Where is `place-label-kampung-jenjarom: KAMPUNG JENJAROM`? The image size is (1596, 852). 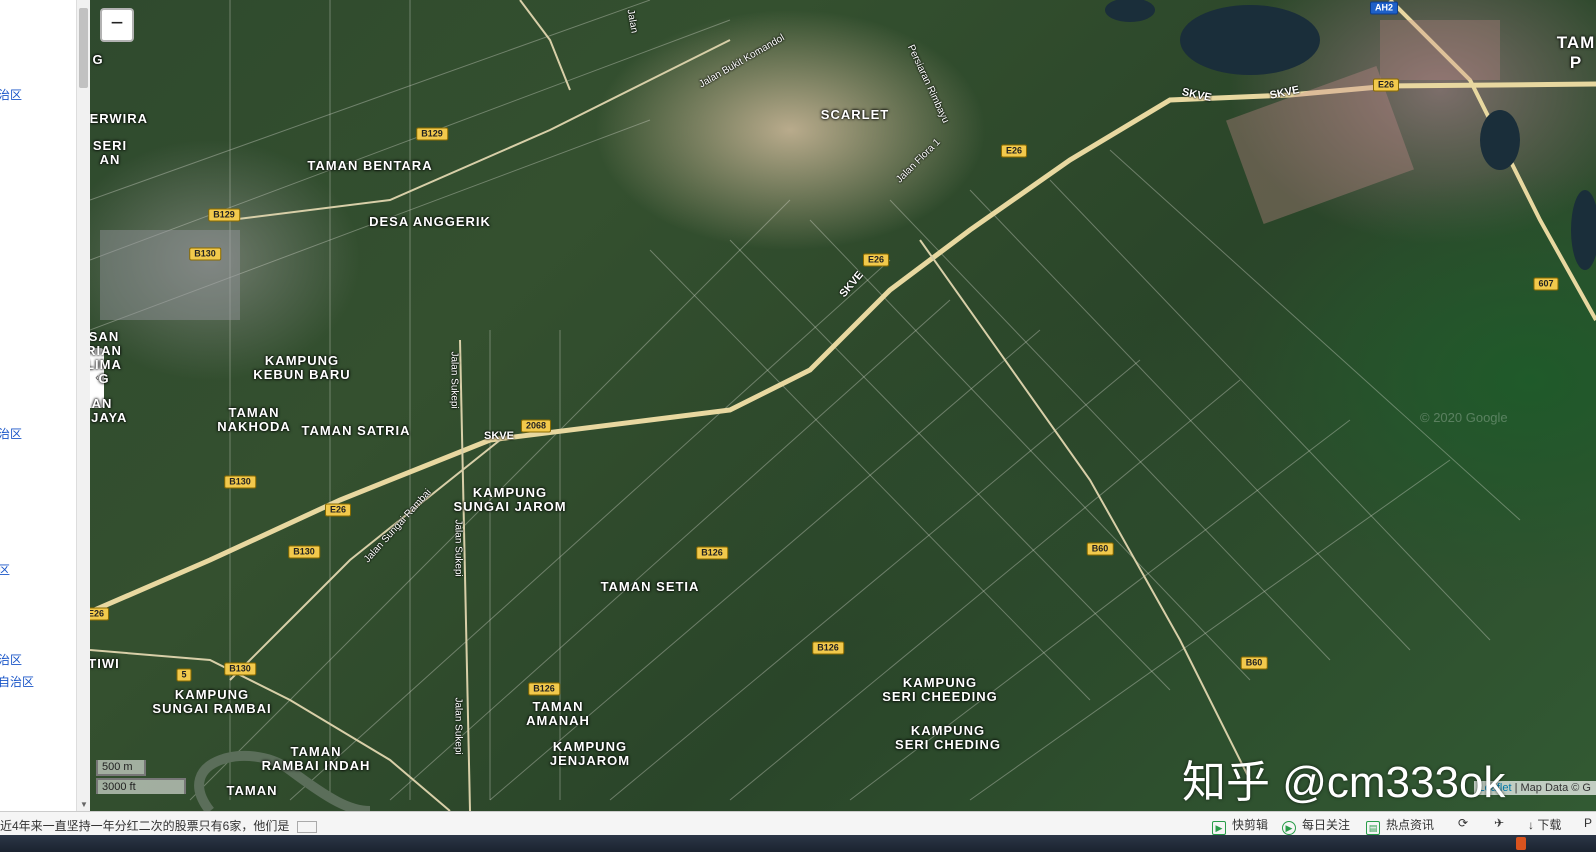 place-label-kampung-jenjarom: KAMPUNG JENJAROM is located at coordinates (590, 753).